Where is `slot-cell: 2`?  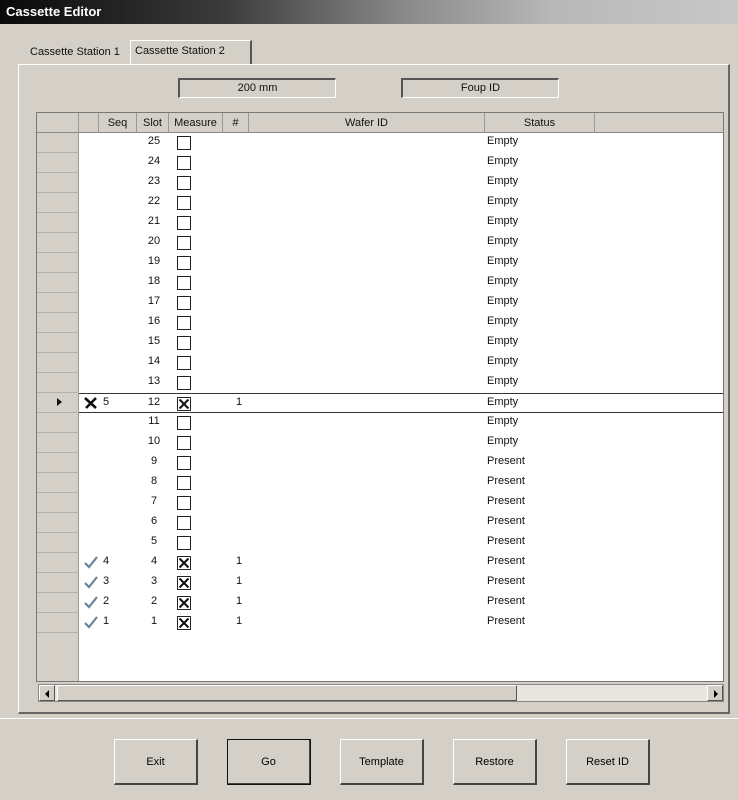 slot-cell: 2 is located at coordinates (154, 601).